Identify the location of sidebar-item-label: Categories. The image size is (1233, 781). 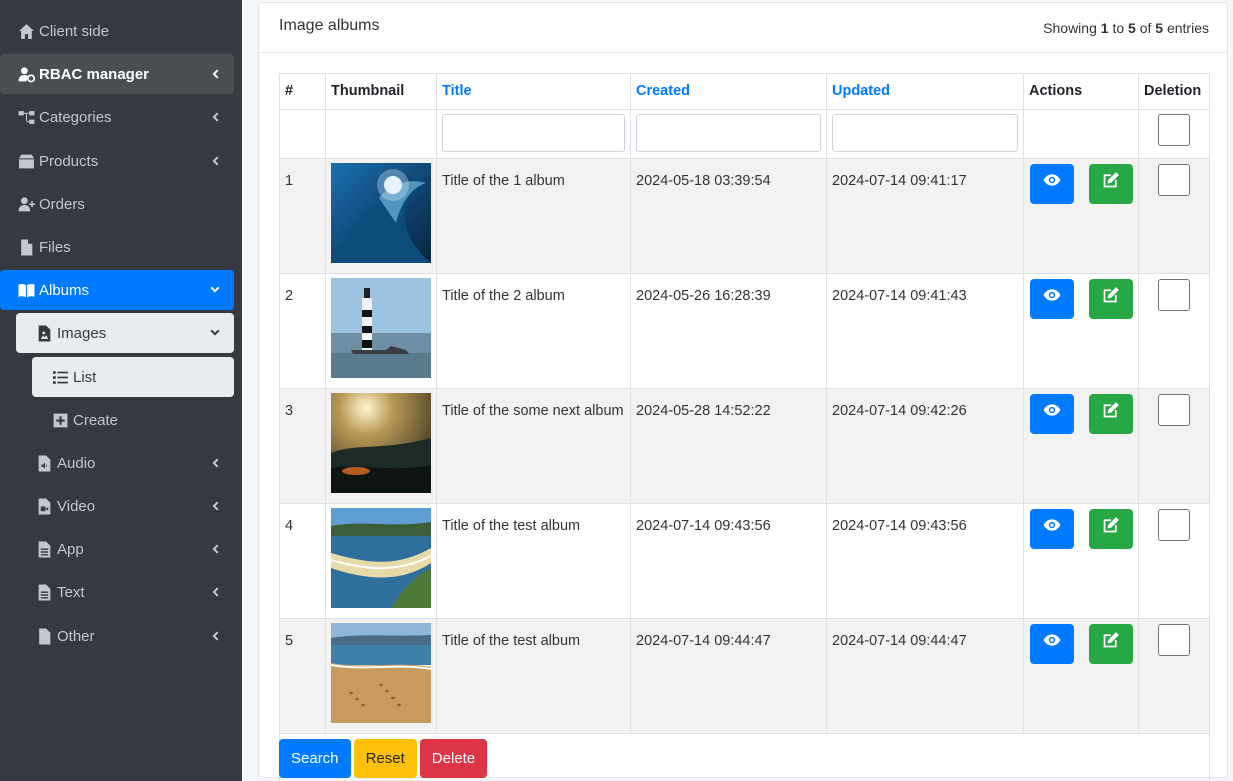
(75, 117).